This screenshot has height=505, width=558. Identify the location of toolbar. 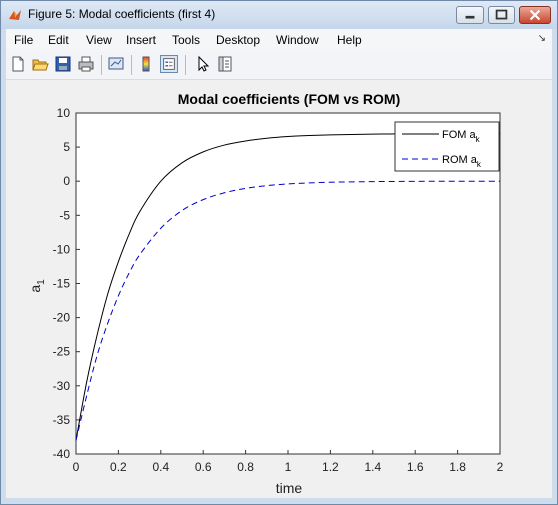
(279, 65).